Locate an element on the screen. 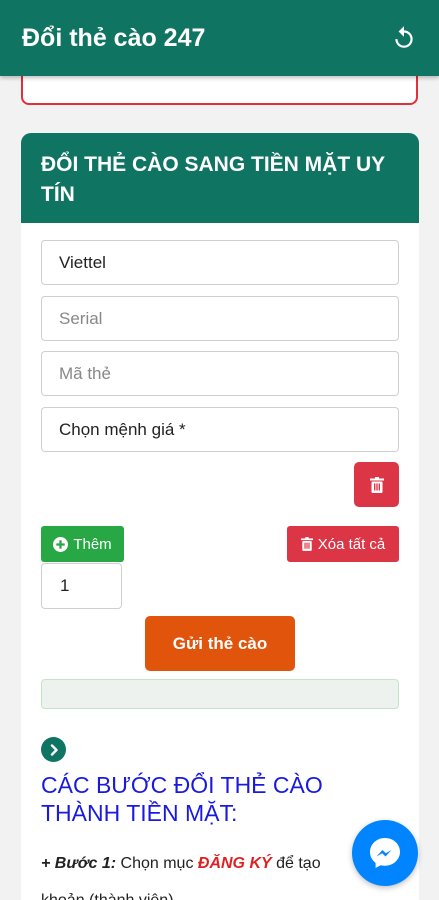 Image resolution: width=439 pixels, height=900 pixels. telco-select-value: Viettel is located at coordinates (82, 262).